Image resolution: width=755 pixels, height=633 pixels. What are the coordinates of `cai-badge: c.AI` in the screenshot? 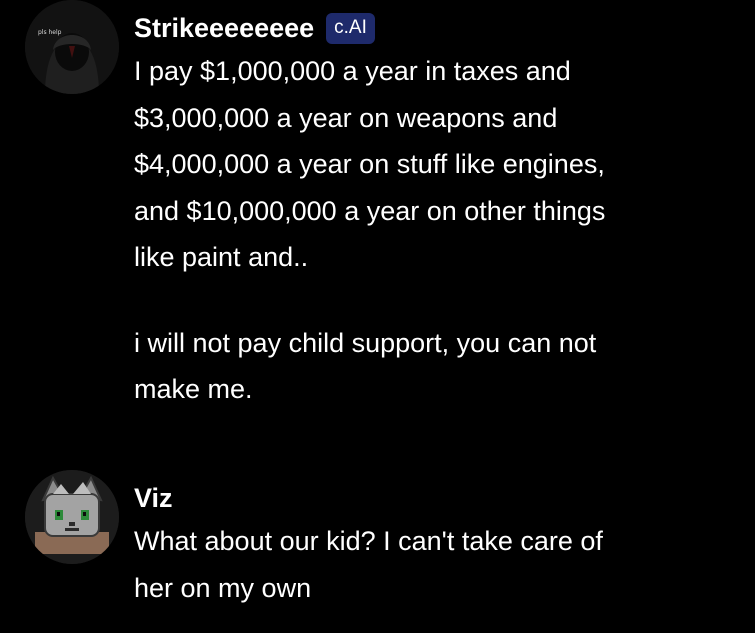 It's located at (350, 28).